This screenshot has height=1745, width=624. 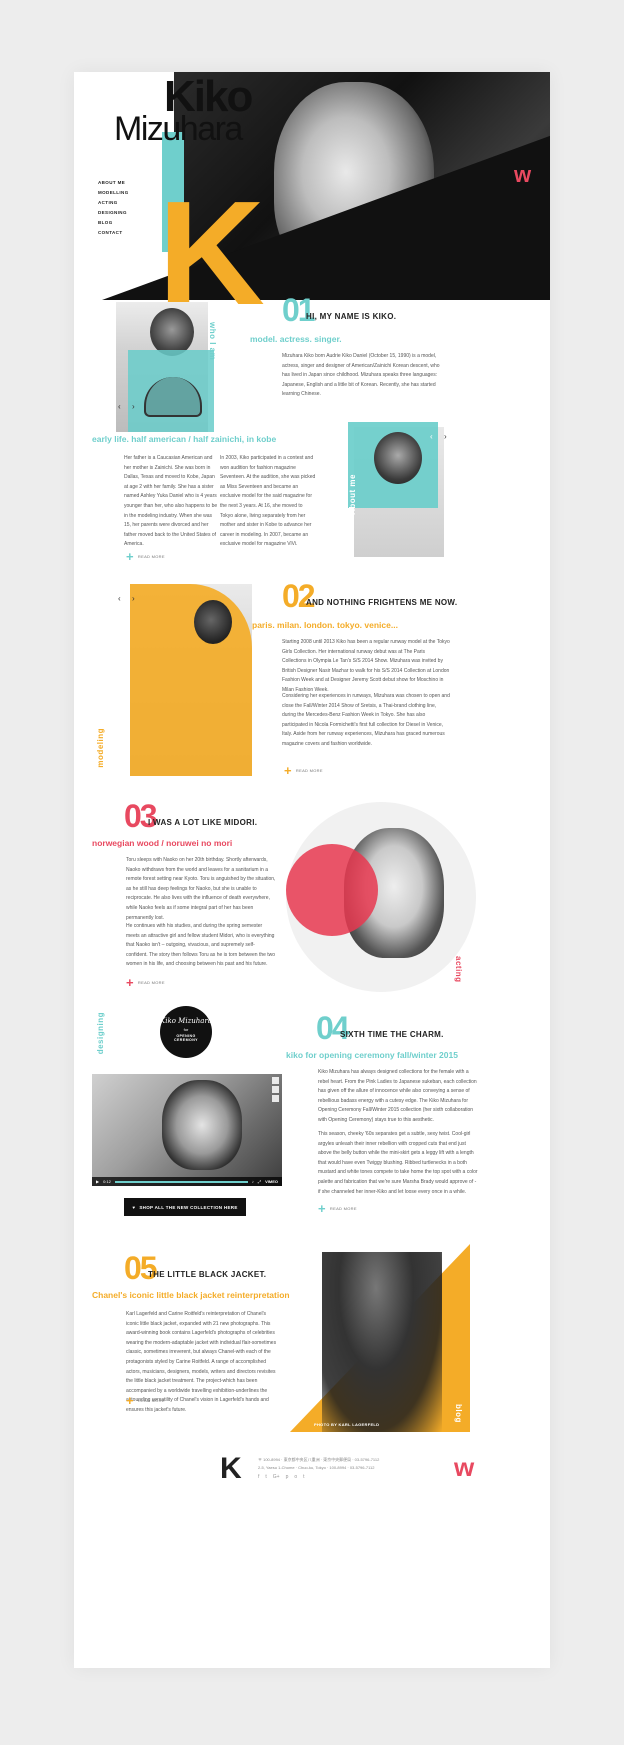 I want to click on nav-about-me: ABOUT ME, so click(x=113, y=183).